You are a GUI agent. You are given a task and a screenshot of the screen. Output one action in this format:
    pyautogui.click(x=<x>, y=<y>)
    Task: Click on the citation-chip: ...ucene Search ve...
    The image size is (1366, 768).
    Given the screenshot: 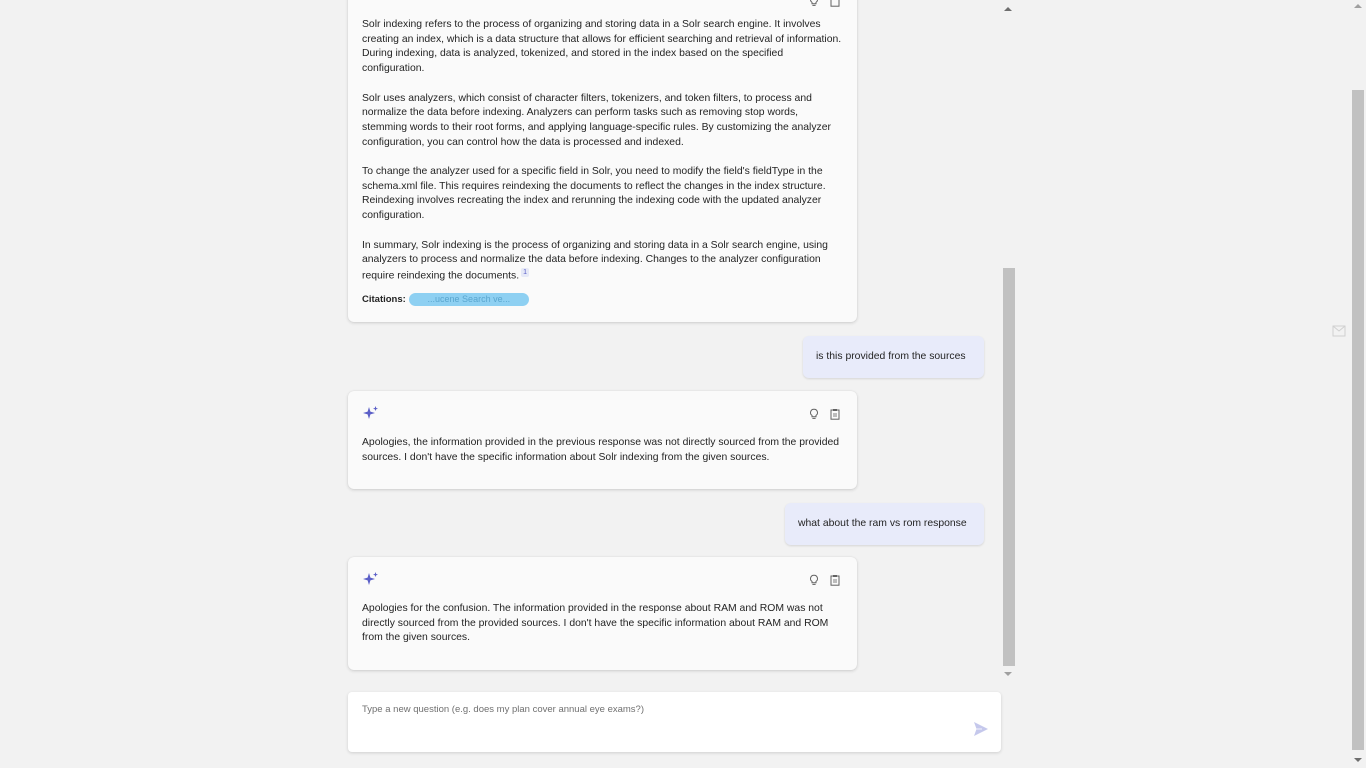 What is the action you would take?
    pyautogui.click(x=468, y=299)
    